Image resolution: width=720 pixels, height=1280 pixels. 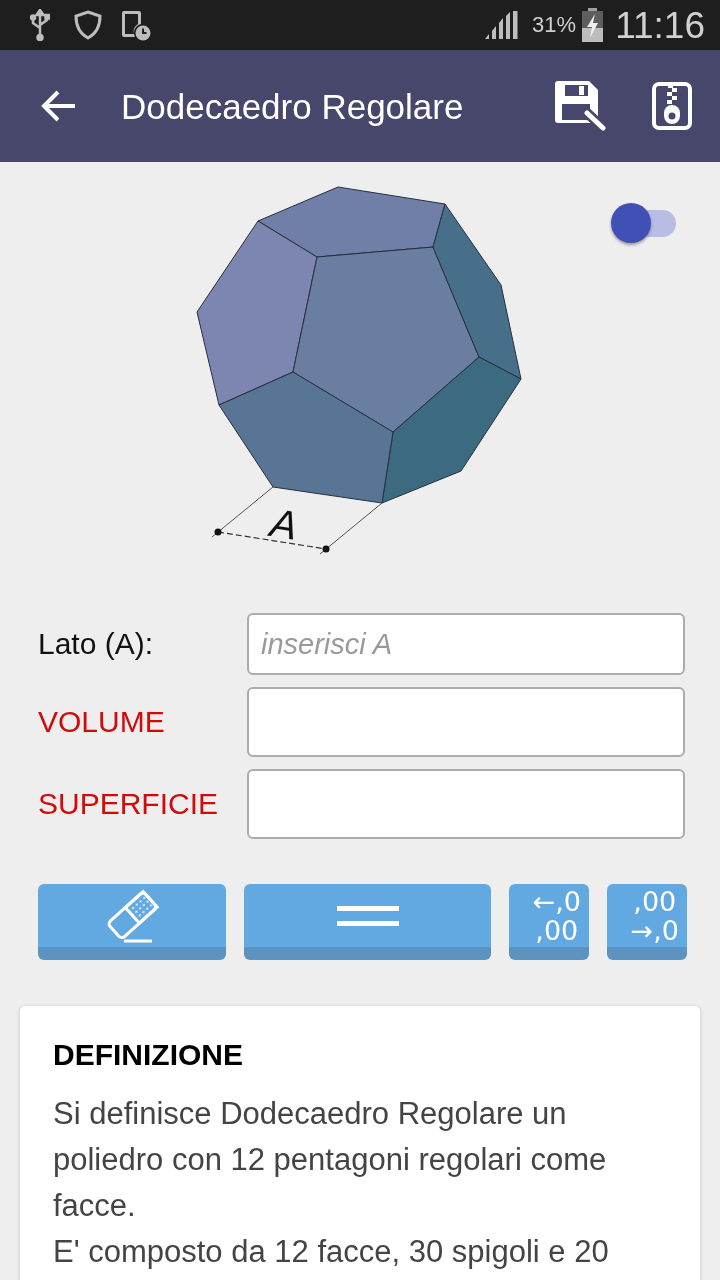 I want to click on phone-clock-icon, so click(x=136, y=25).